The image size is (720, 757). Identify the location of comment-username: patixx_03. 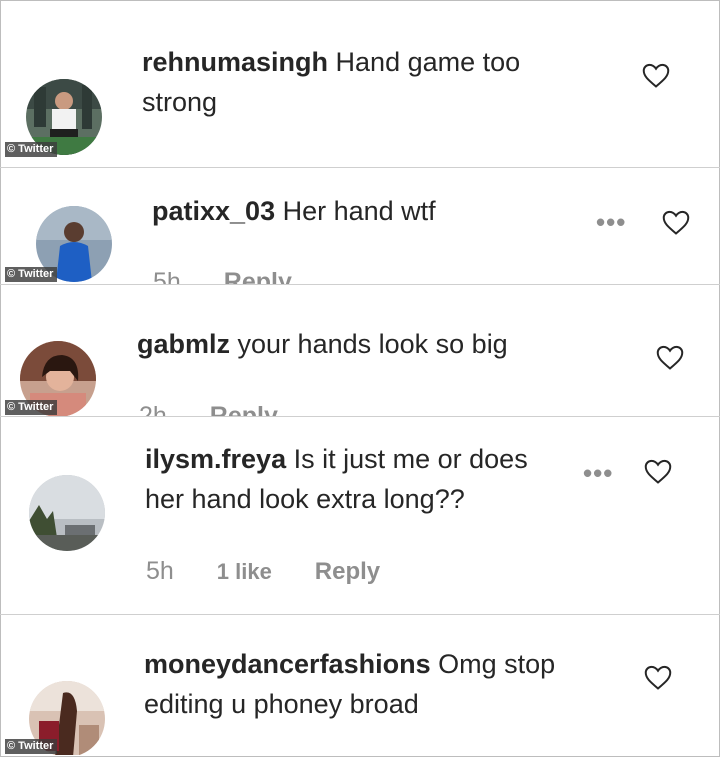
(213, 211).